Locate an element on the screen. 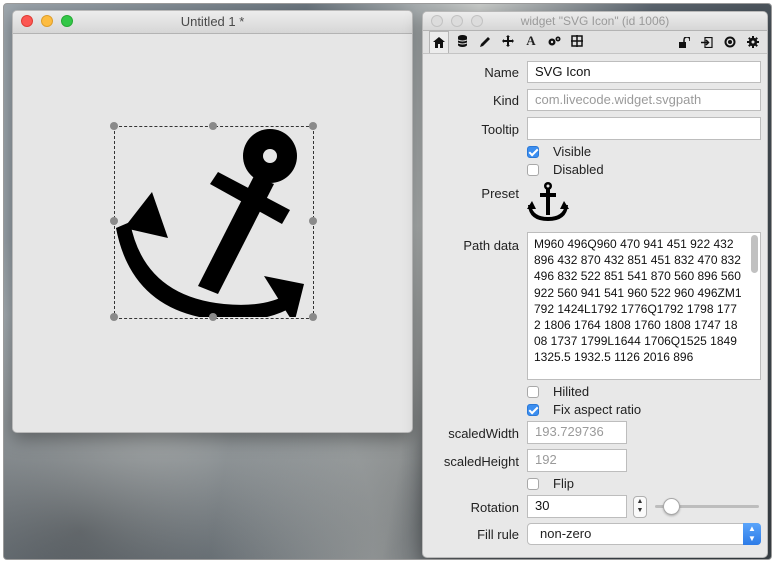 The image size is (775, 563). kind-field: com.livecode.widget.svgpath is located at coordinates (644, 100).